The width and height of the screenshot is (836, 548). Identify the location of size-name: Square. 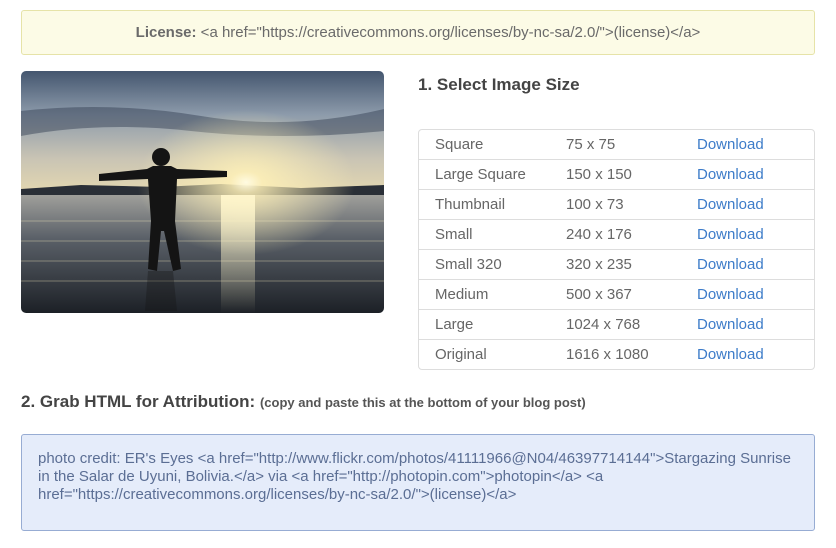
(459, 144).